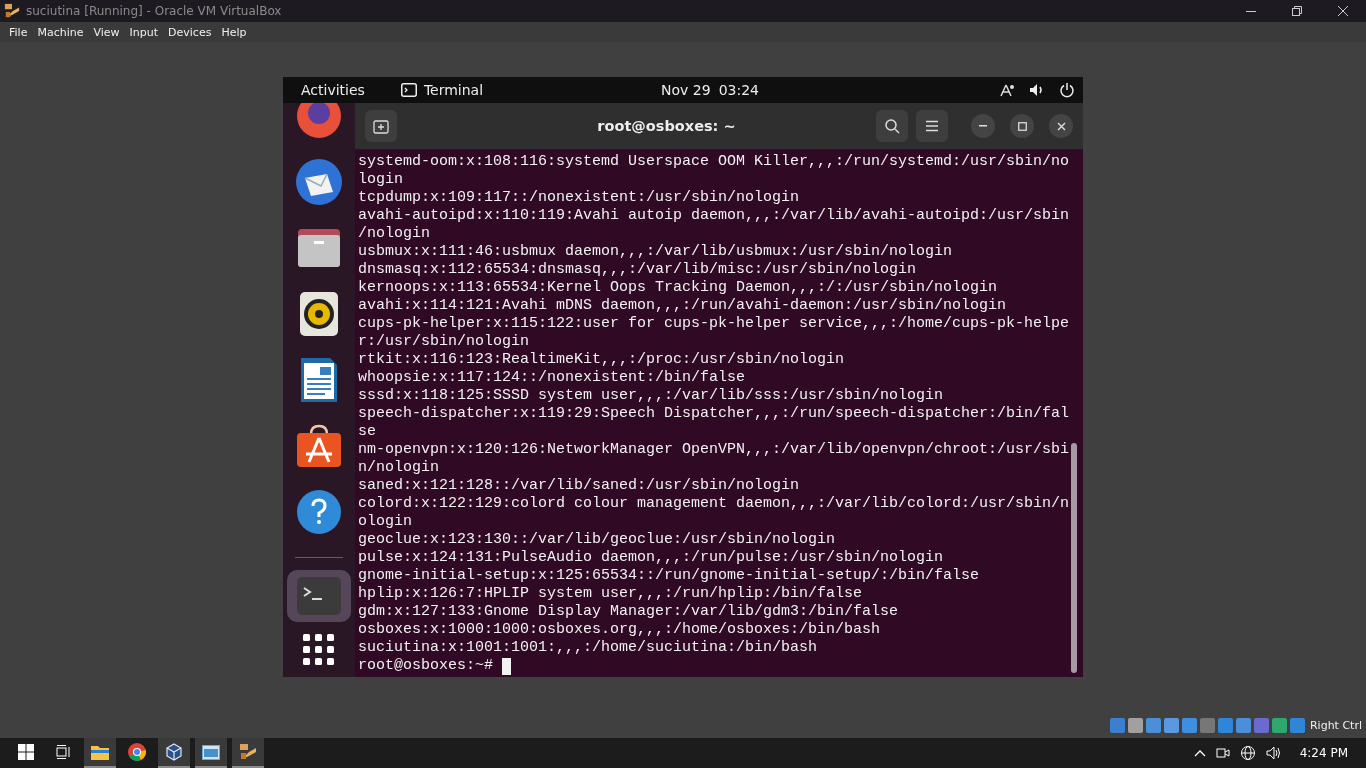 Image resolution: width=1366 pixels, height=768 pixels. I want to click on restore-icon, so click(1297, 11).